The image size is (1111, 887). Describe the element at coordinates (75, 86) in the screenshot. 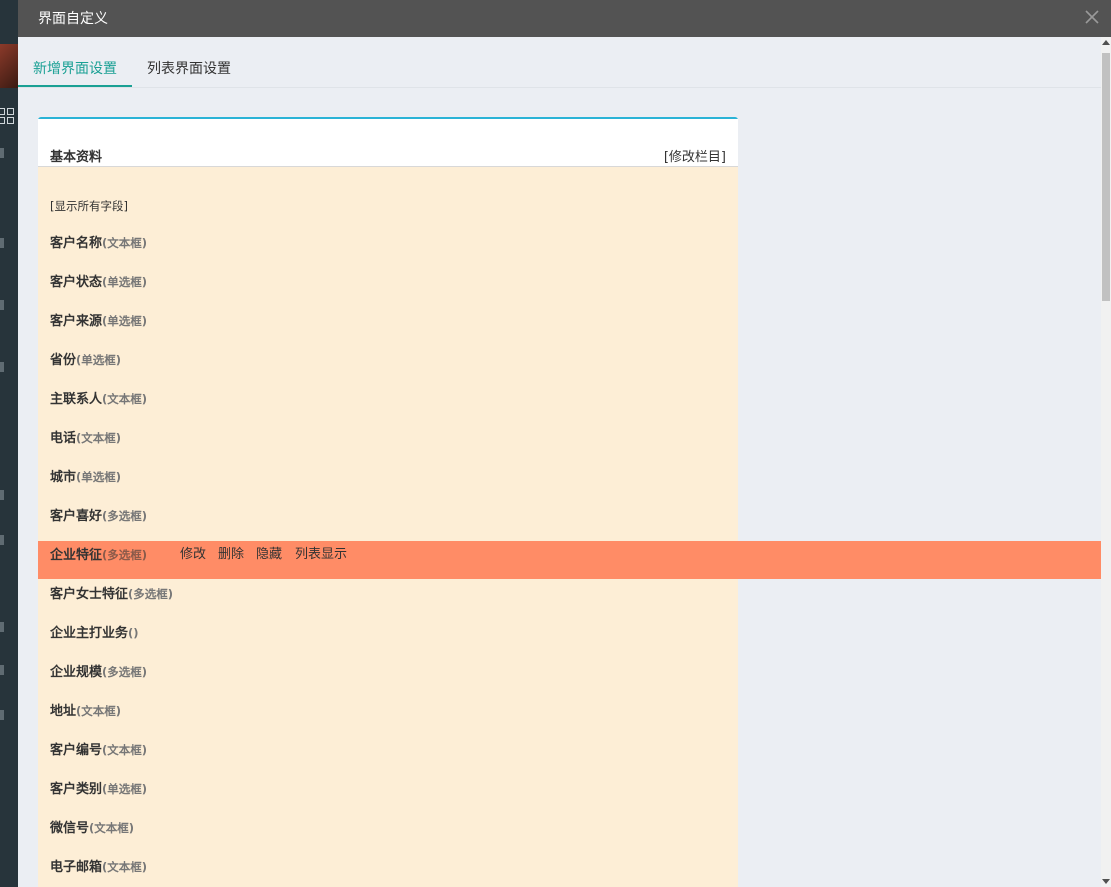

I see `active-tab-indicator` at that location.